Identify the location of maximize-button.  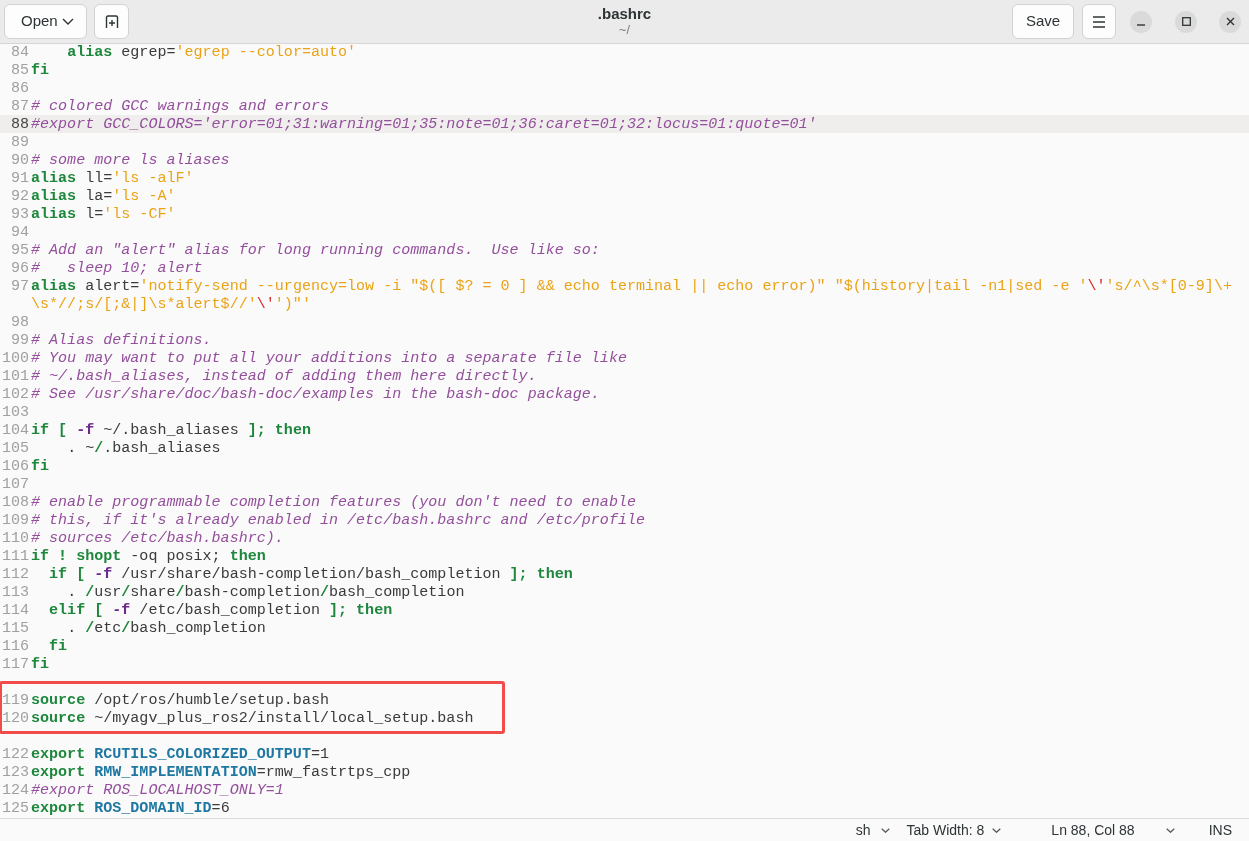
(1186, 21).